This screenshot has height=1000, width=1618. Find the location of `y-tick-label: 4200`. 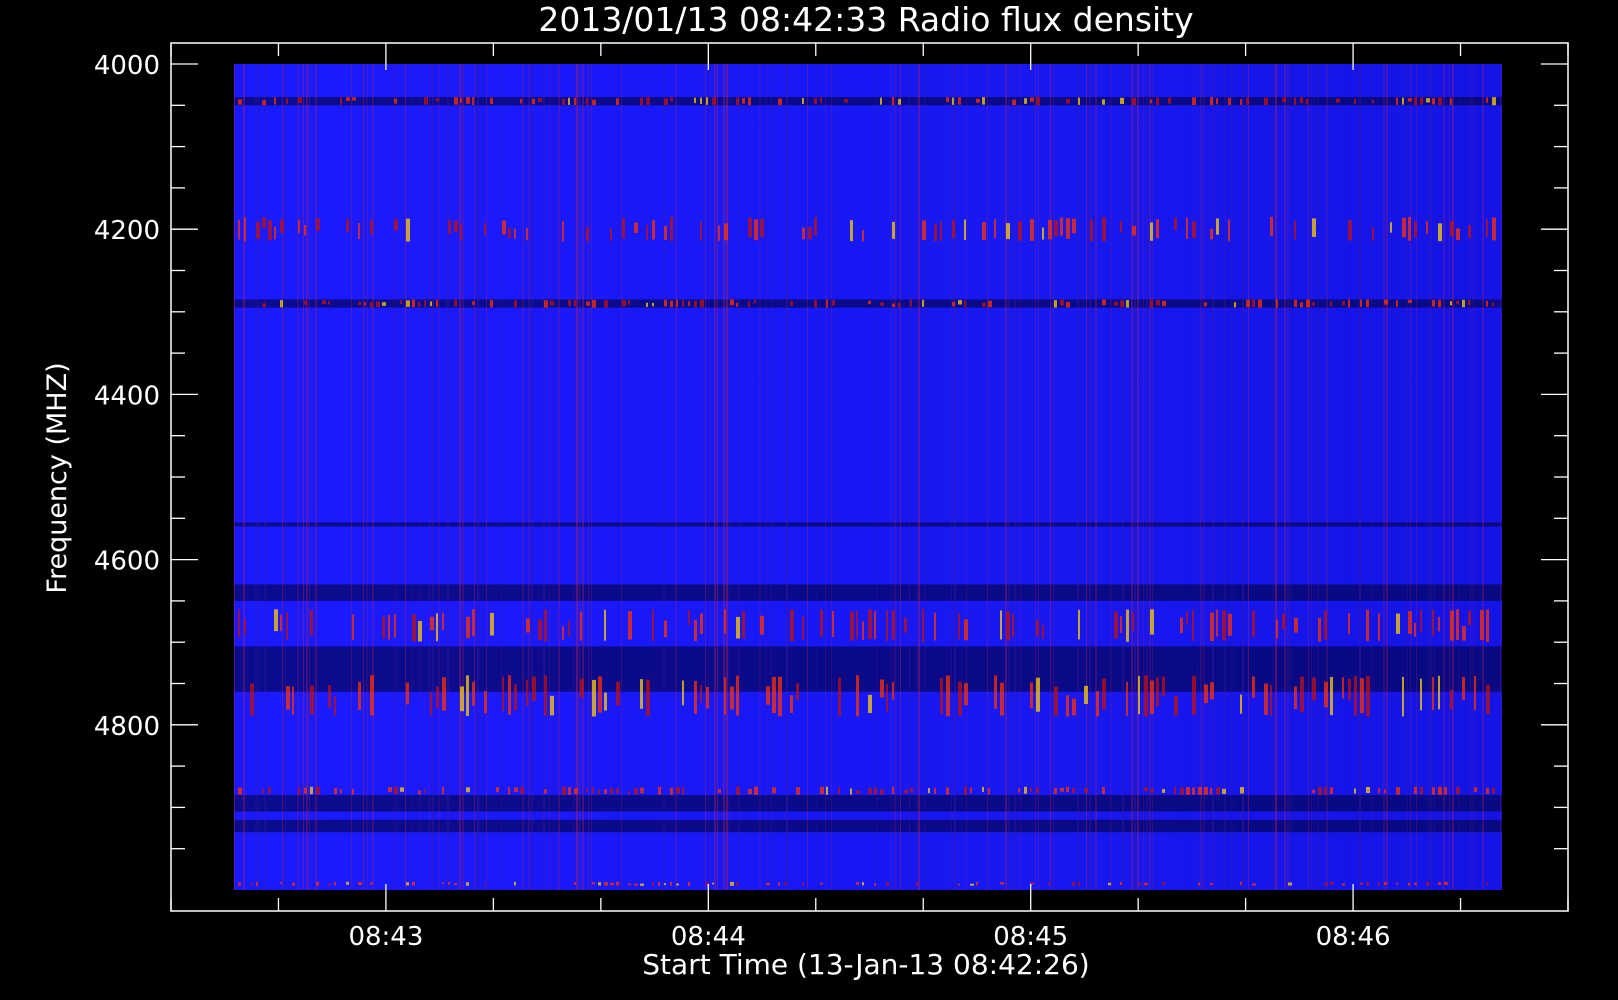

y-tick-label: 4200 is located at coordinates (127, 231).